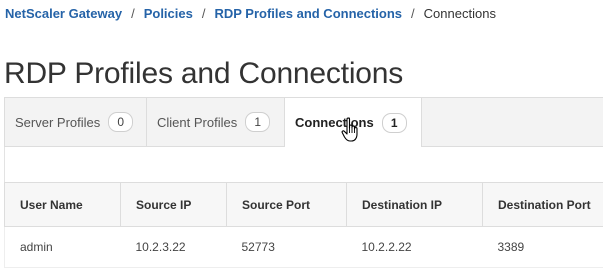 The height and width of the screenshot is (275, 603). What do you see at coordinates (204, 74) in the screenshot?
I see `page-title: RDP Profiles and Connections` at bounding box center [204, 74].